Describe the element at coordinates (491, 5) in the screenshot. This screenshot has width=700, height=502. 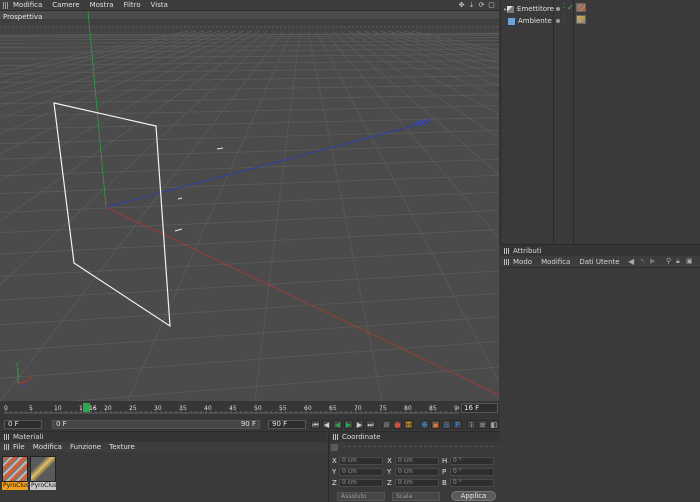
I see `maximize-view-icon: ▢` at that location.